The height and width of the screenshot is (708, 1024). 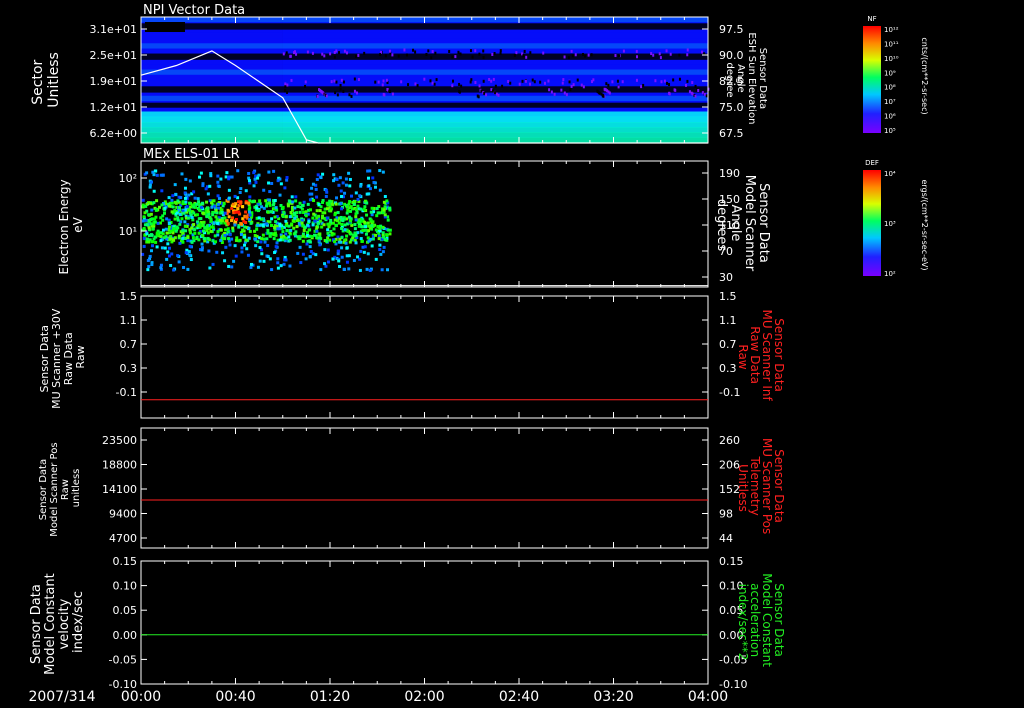 I want to click on x-tick-label: 04:00, so click(x=708, y=697).